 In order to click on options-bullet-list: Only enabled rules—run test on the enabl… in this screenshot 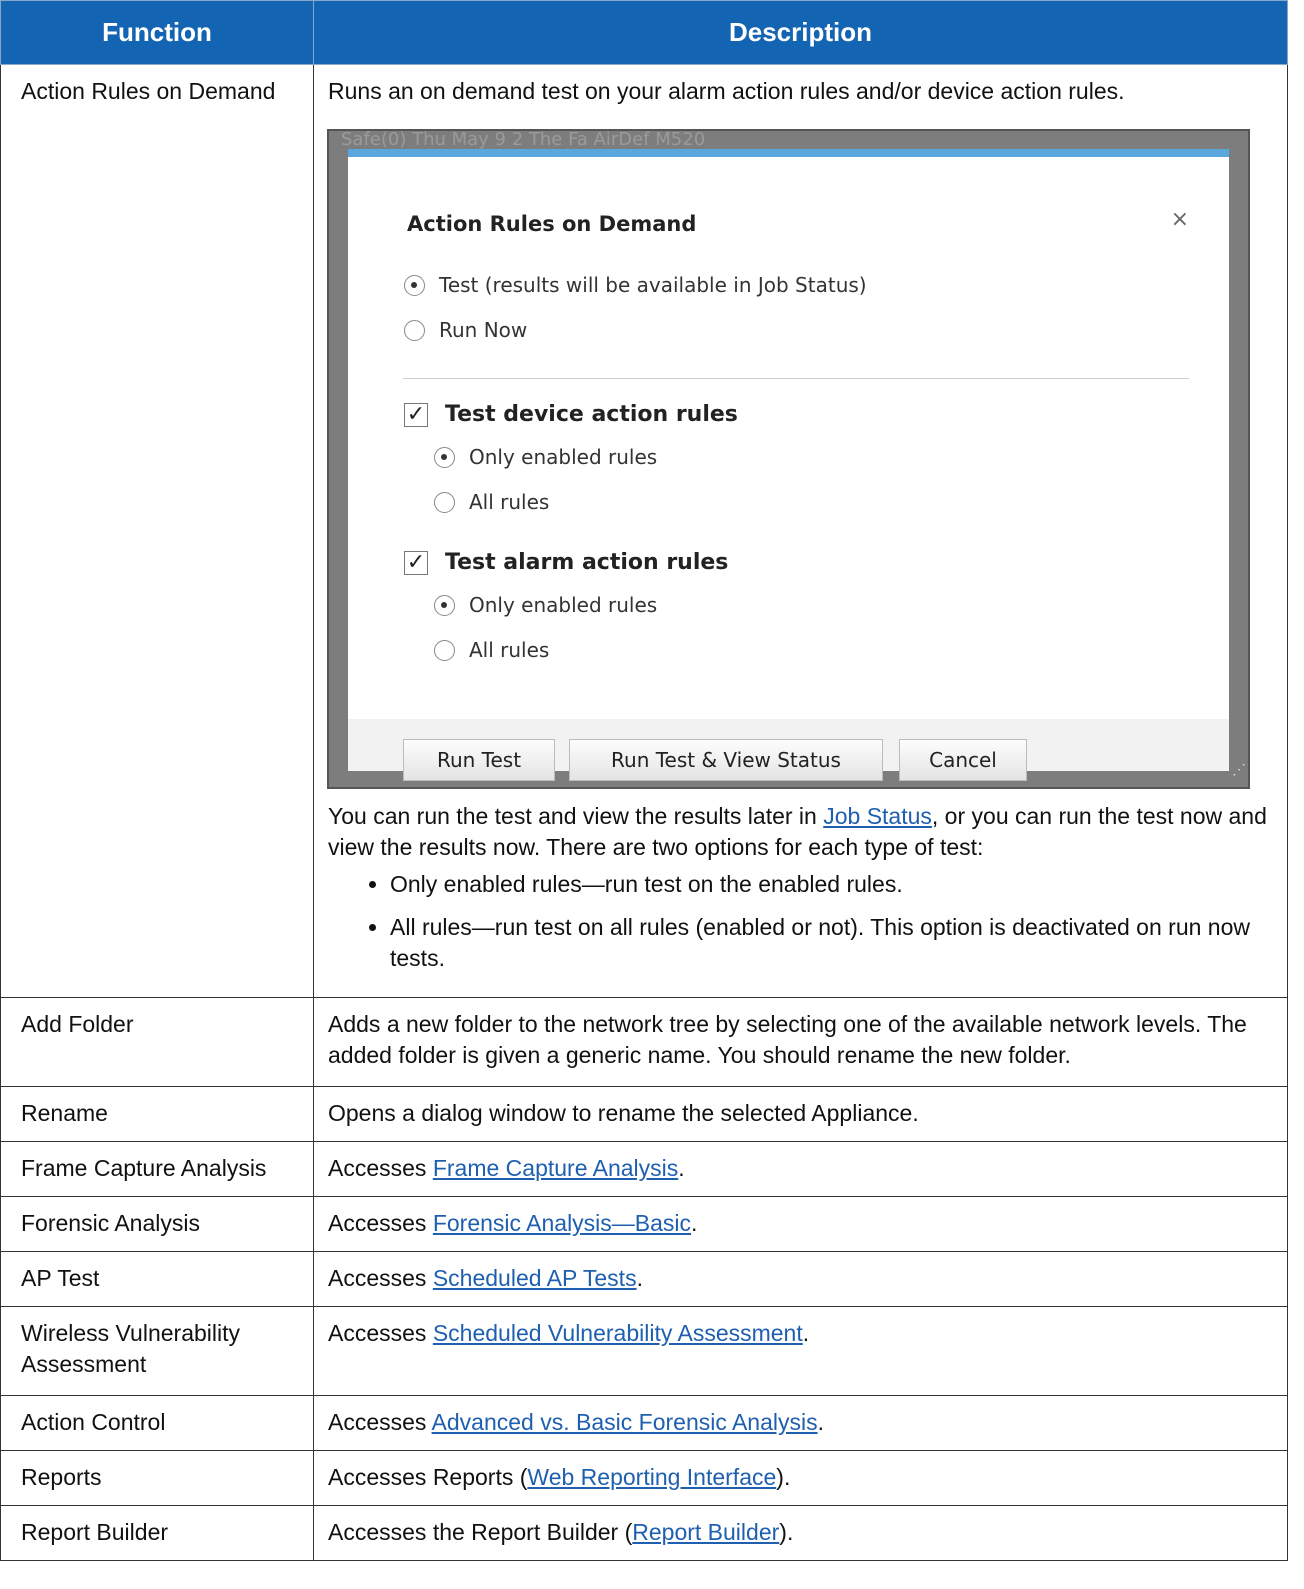, I will do `click(801, 921)`.